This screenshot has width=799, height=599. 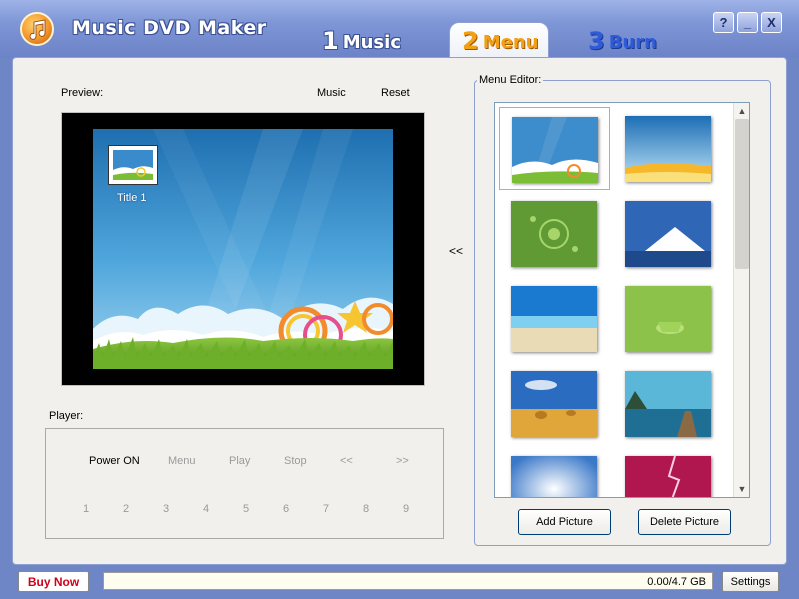 I want to click on thumbnail-mountain-image, so click(x=668, y=234).